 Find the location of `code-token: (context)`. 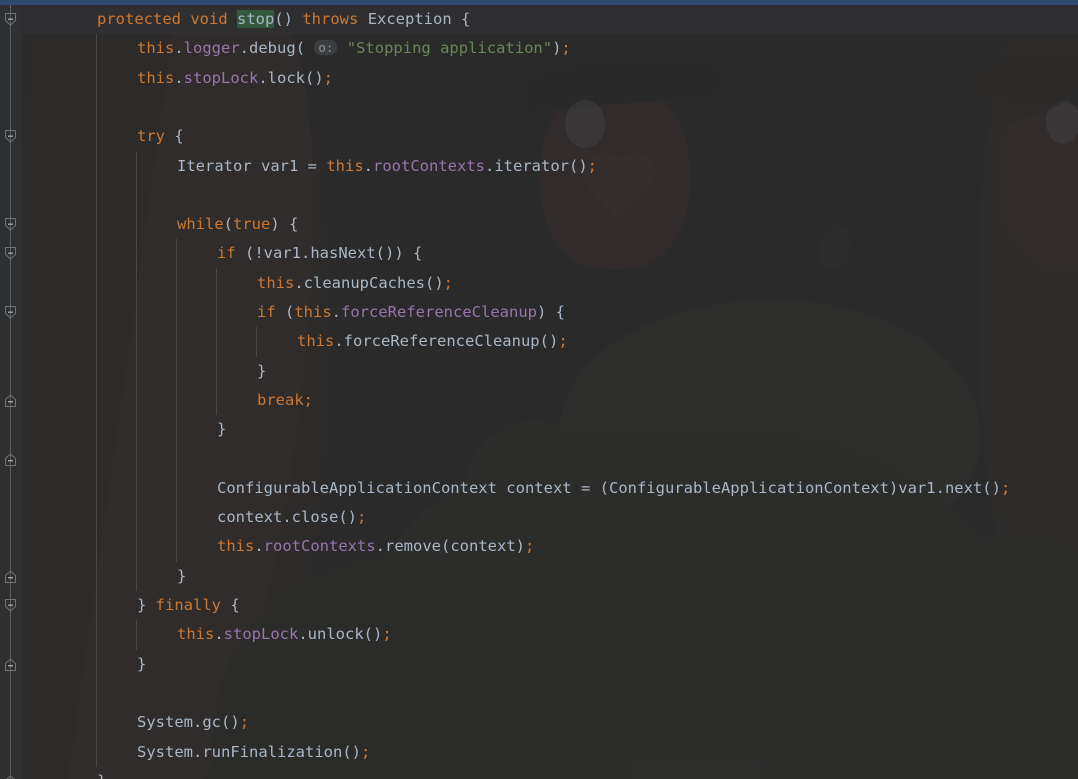

code-token: (context) is located at coordinates (483, 546).